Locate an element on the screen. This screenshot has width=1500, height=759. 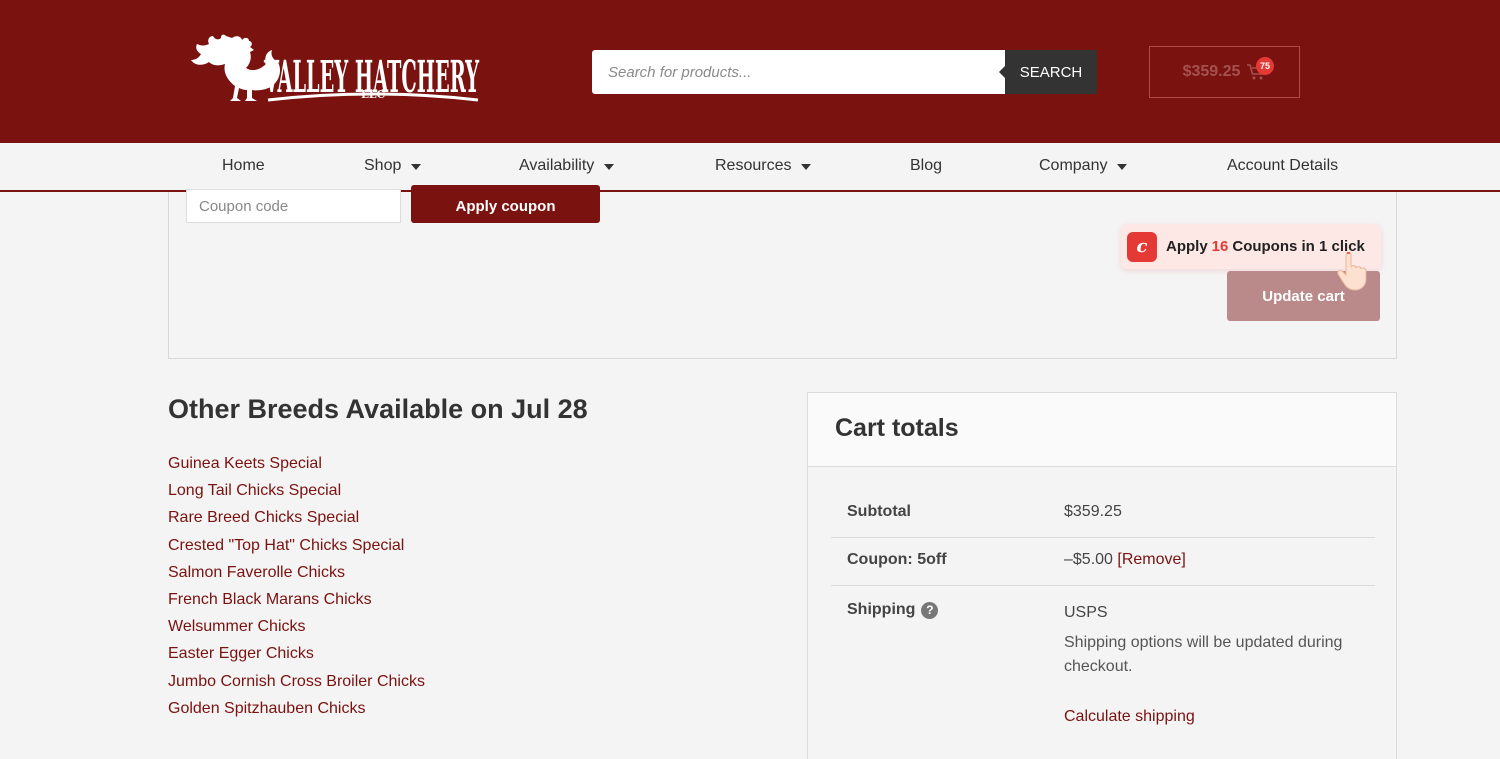
help-icon: ? is located at coordinates (930, 610).